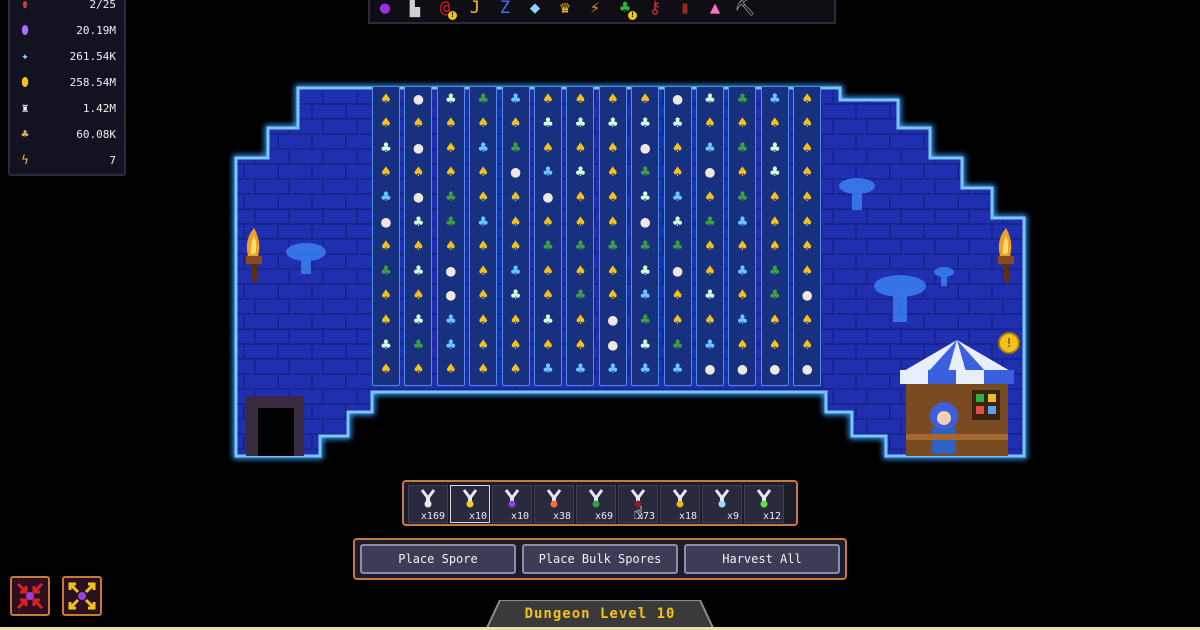  I want to click on spore-slot: x12, so click(764, 504).